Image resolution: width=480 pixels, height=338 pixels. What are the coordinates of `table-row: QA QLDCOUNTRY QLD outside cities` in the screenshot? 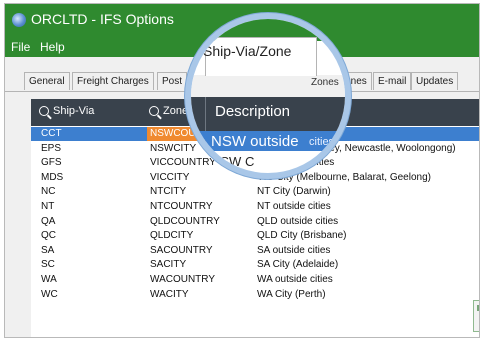 It's located at (255, 222).